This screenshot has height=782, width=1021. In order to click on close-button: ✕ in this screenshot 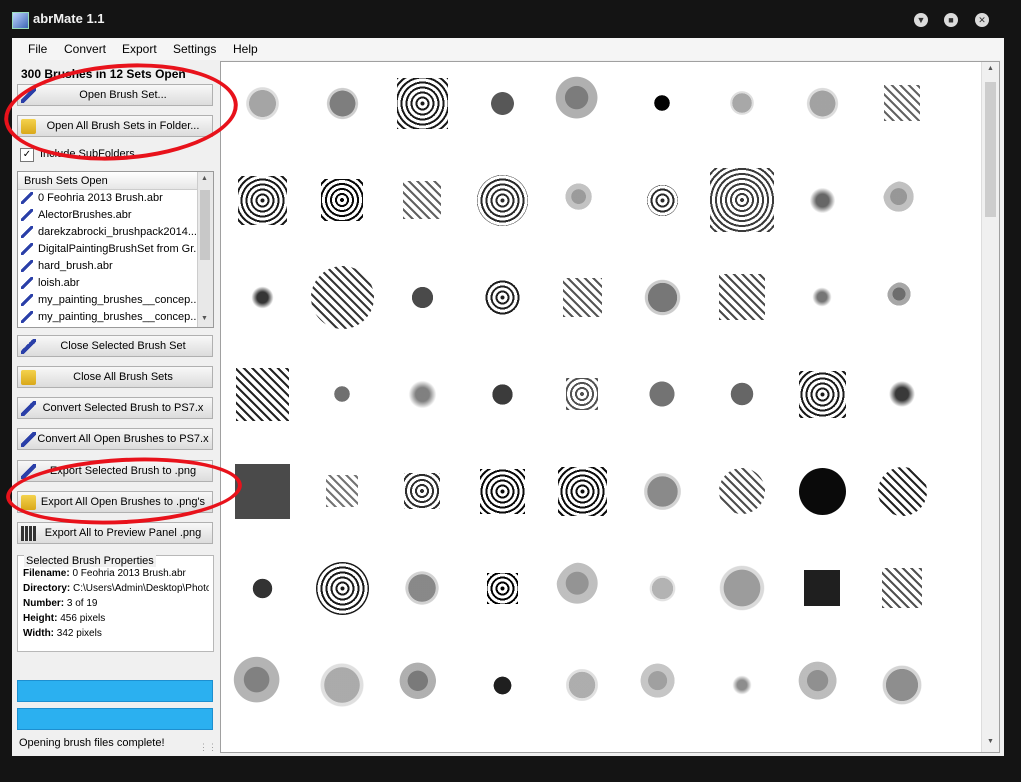, I will do `click(982, 20)`.